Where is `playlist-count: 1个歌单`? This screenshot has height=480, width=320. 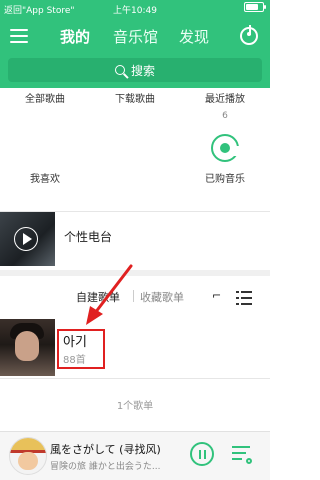
playlist-count: 1个歌单 is located at coordinates (135, 406).